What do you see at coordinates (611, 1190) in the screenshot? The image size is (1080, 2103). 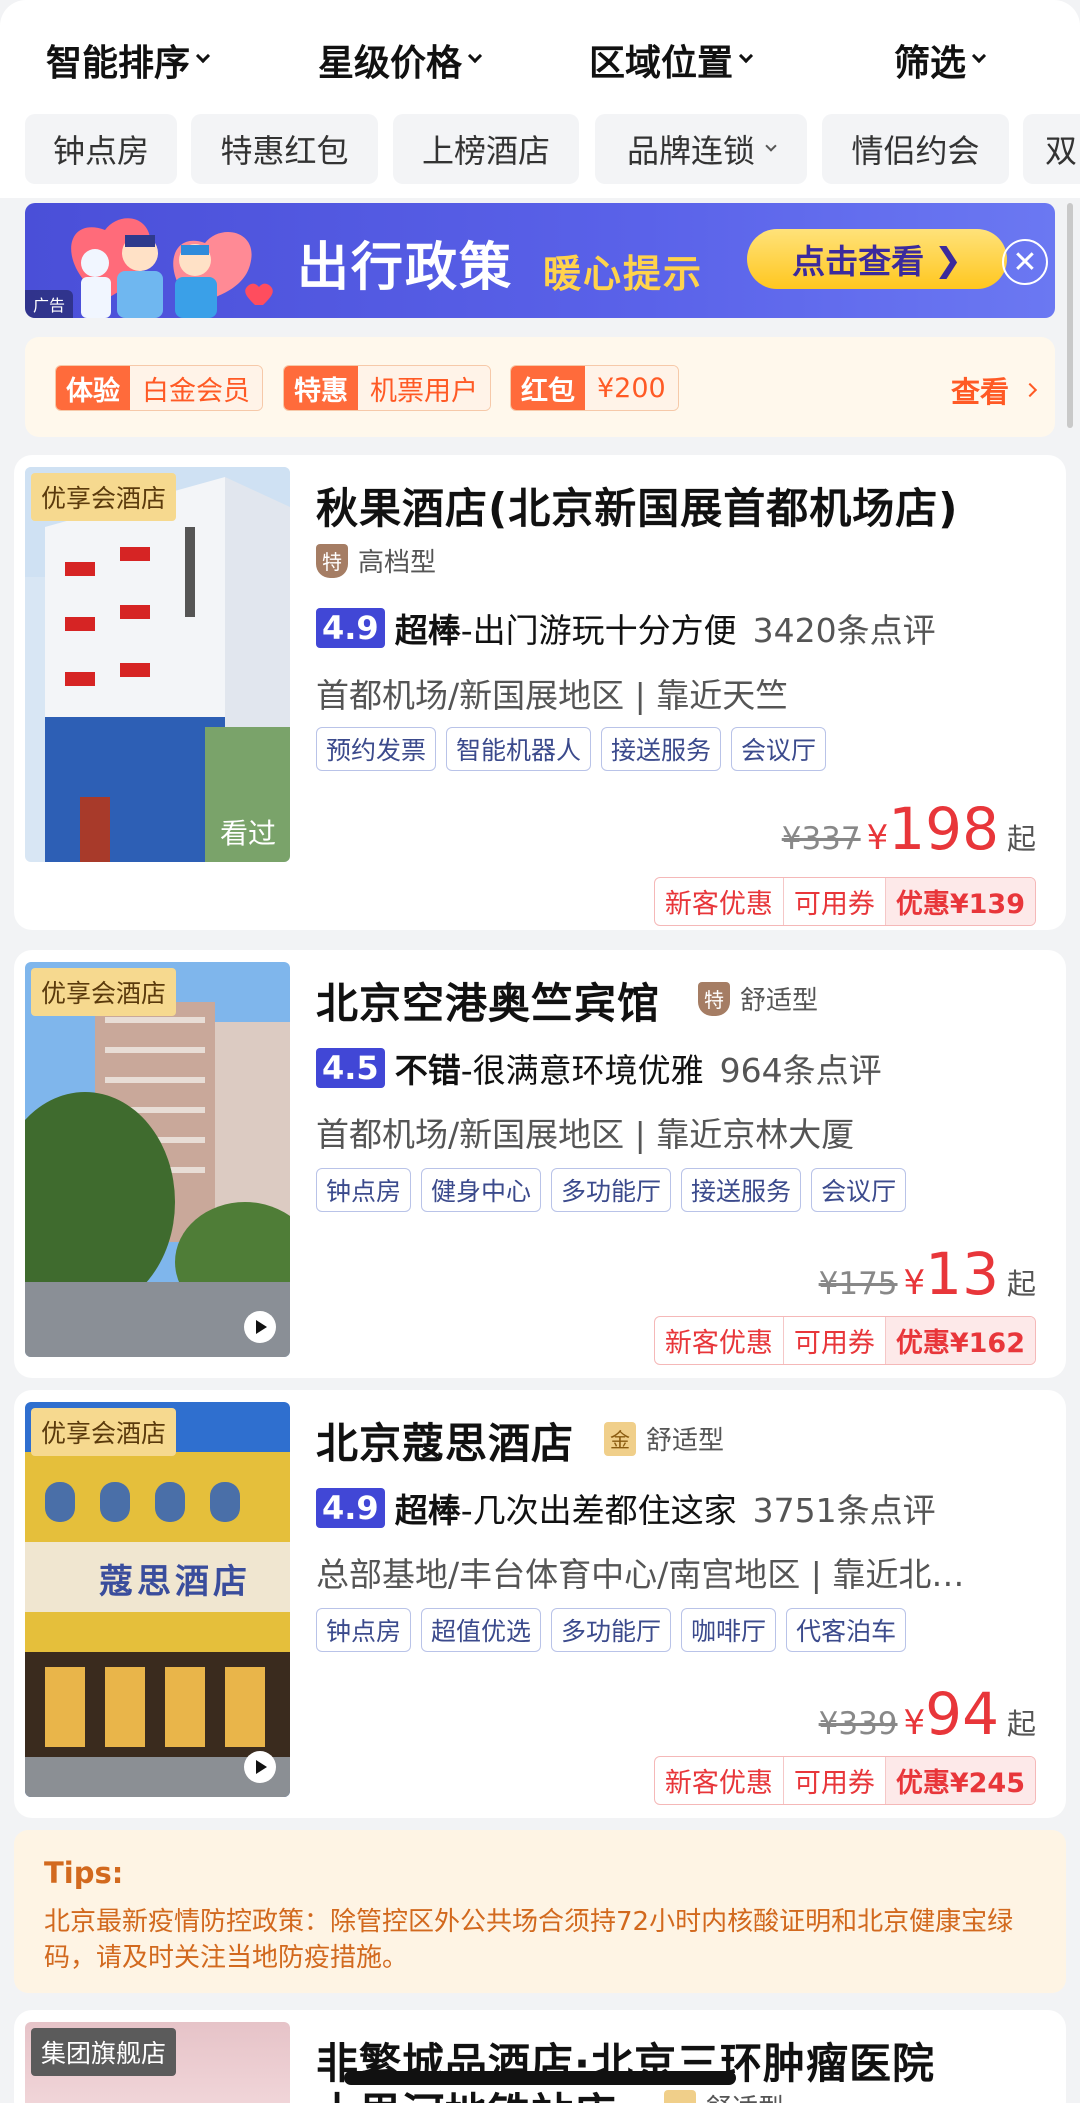 I see `amenity-list: 钟点房 健身中心 多功能厅 接送服务 会议厅` at bounding box center [611, 1190].